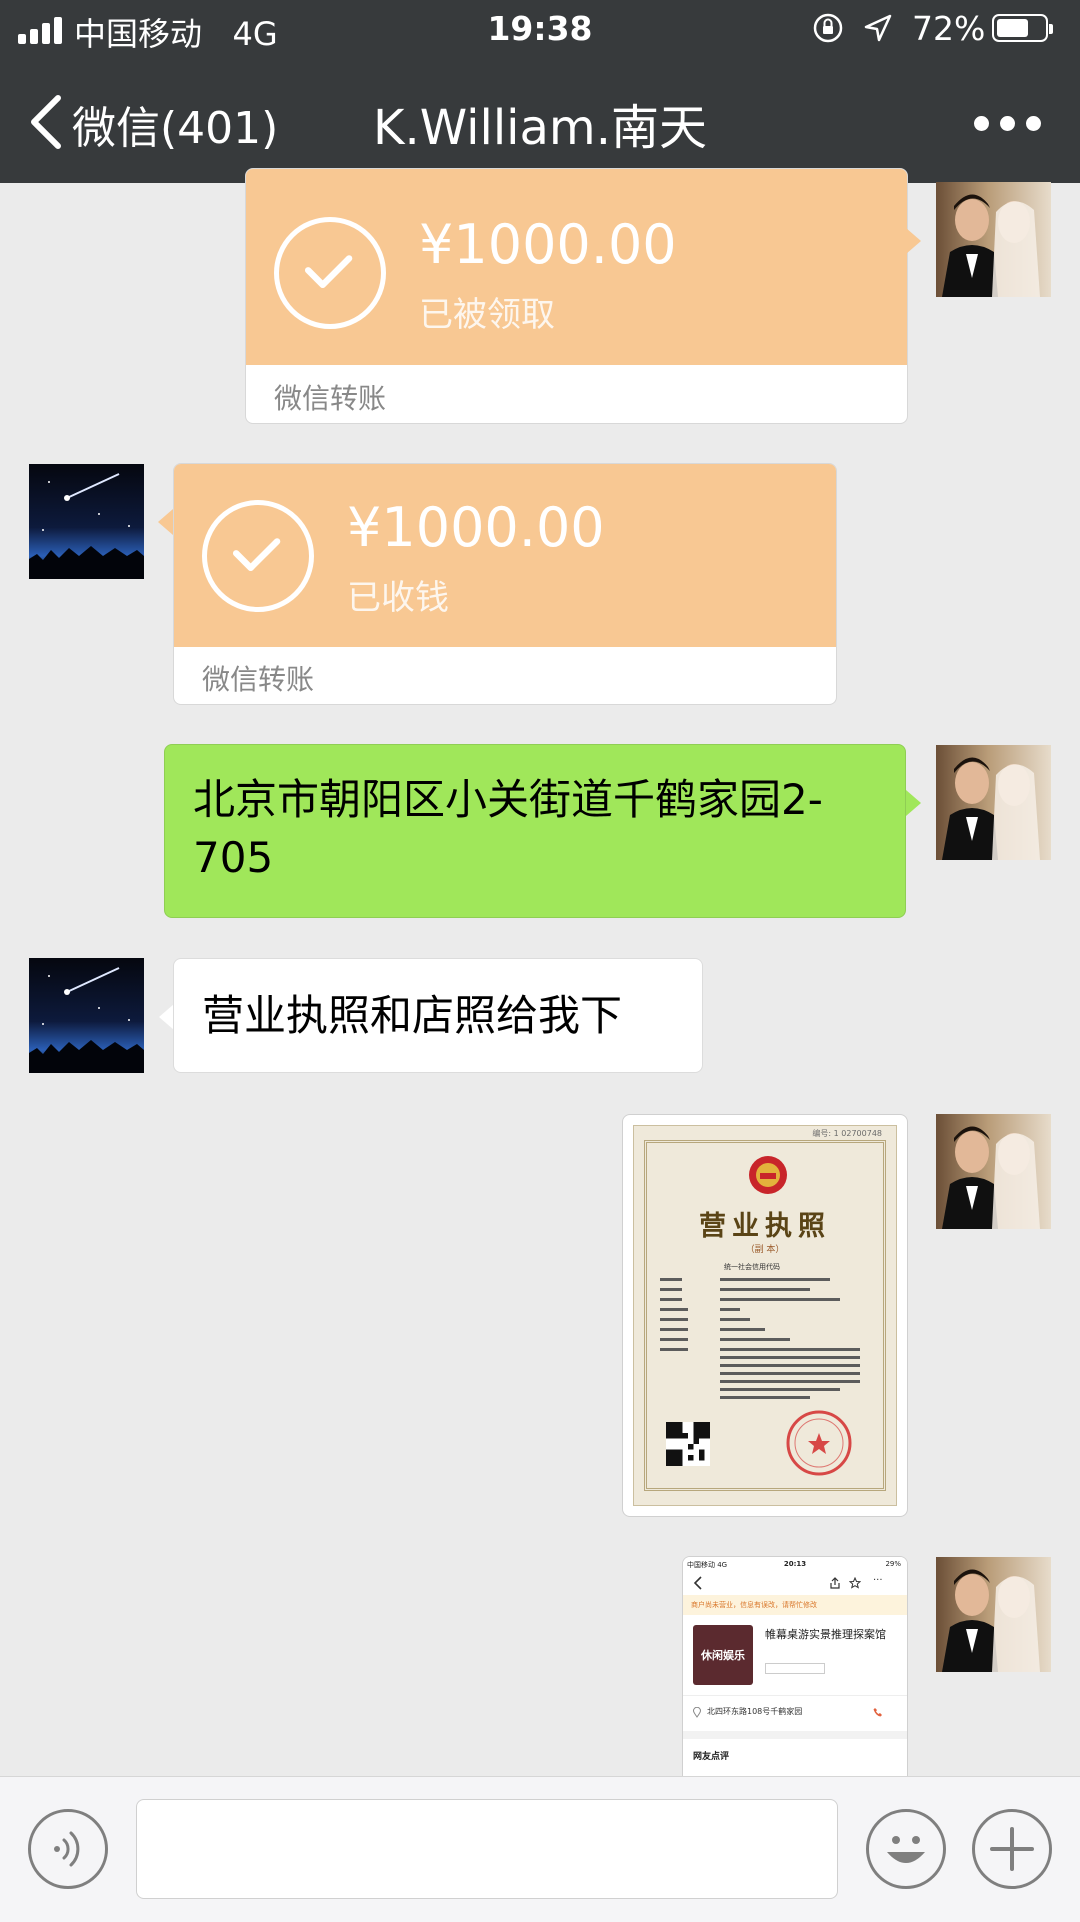 Image resolution: width=1080 pixels, height=1922 pixels. What do you see at coordinates (893, 1564) in the screenshot?
I see `shot-battery: 29%` at bounding box center [893, 1564].